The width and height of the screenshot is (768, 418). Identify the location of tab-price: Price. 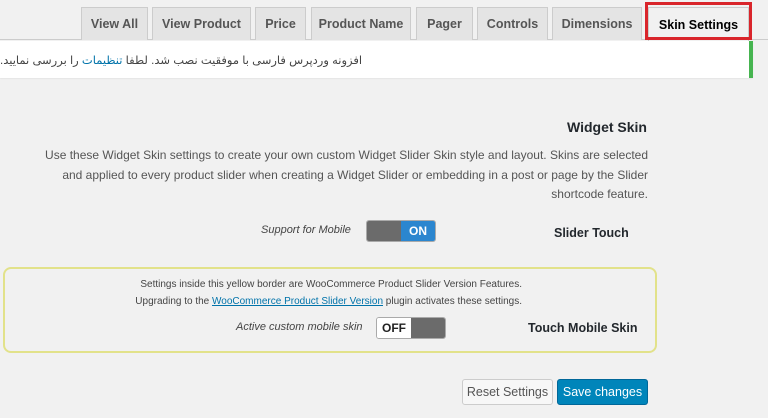
(280, 23).